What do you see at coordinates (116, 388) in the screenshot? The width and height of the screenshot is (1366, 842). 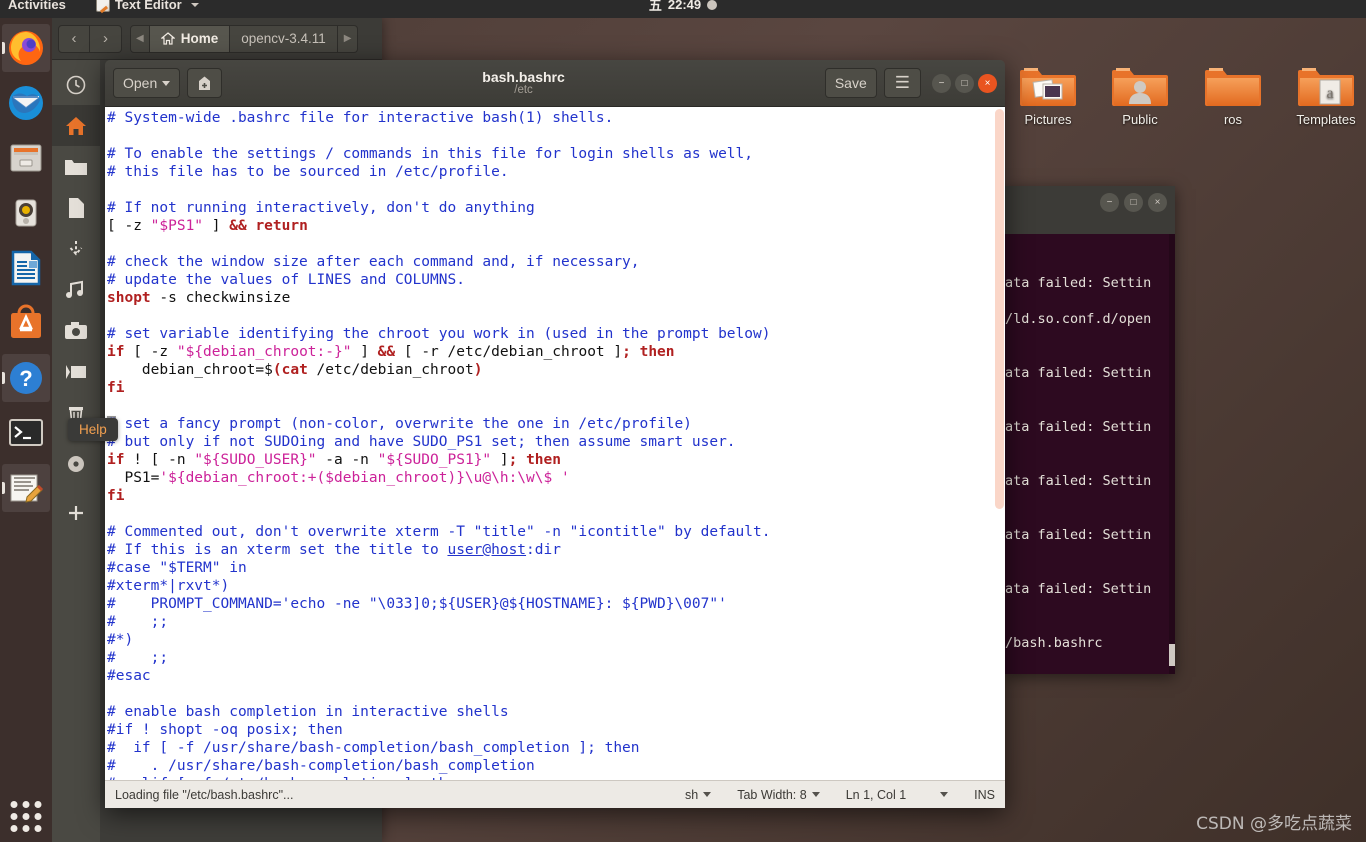 I see `code-token: fi` at bounding box center [116, 388].